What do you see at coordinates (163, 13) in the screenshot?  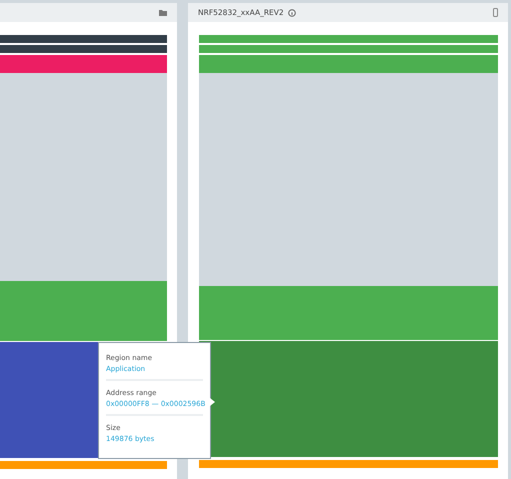 I see `folder-icon` at bounding box center [163, 13].